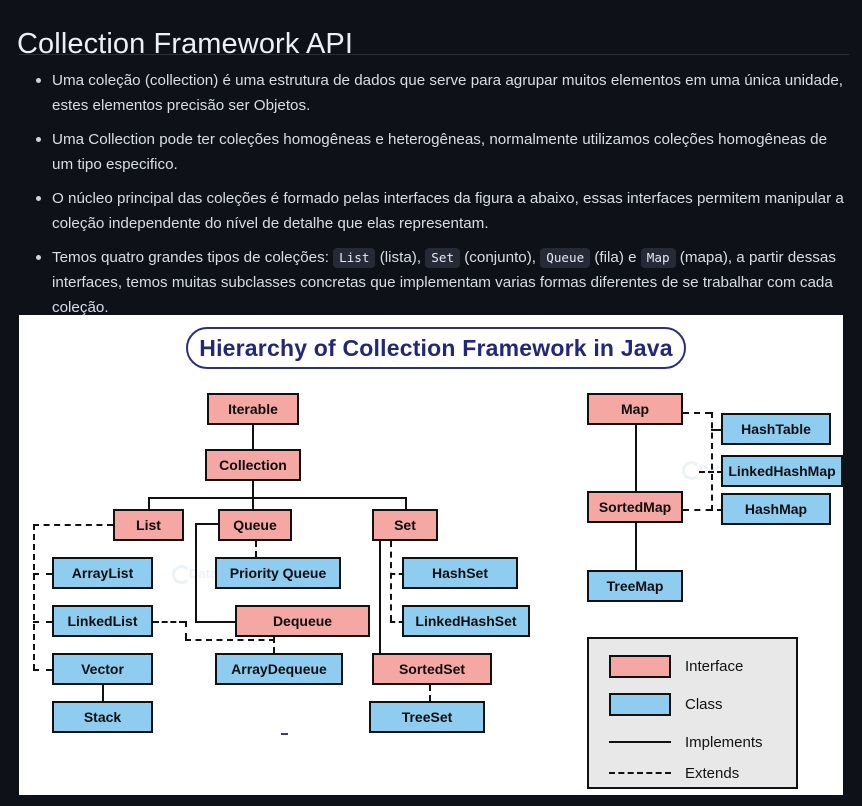  I want to click on diagram-node-linkedhashmap: LinkedHashMap, so click(782, 471).